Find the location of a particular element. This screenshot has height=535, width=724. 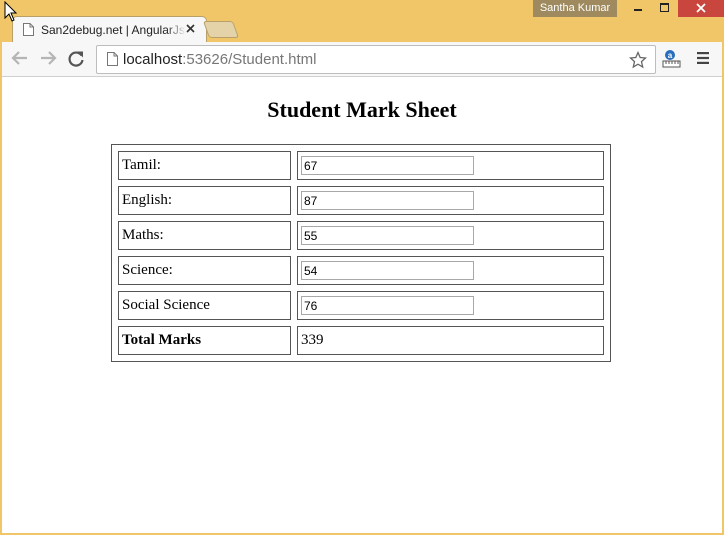

table-row: Social Science is located at coordinates (361, 305).